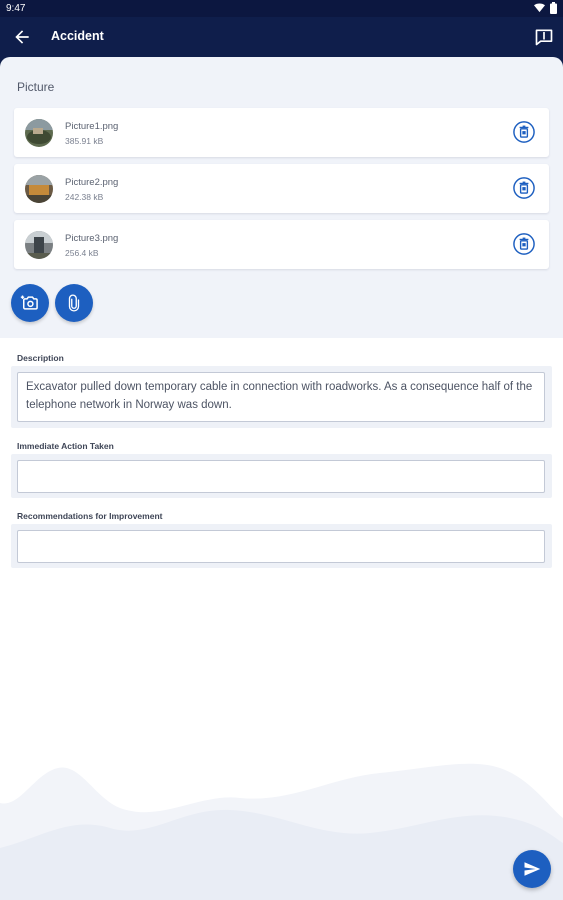 This screenshot has width=563, height=900. I want to click on immediate-action-label: Immediate Action Taken, so click(65, 446).